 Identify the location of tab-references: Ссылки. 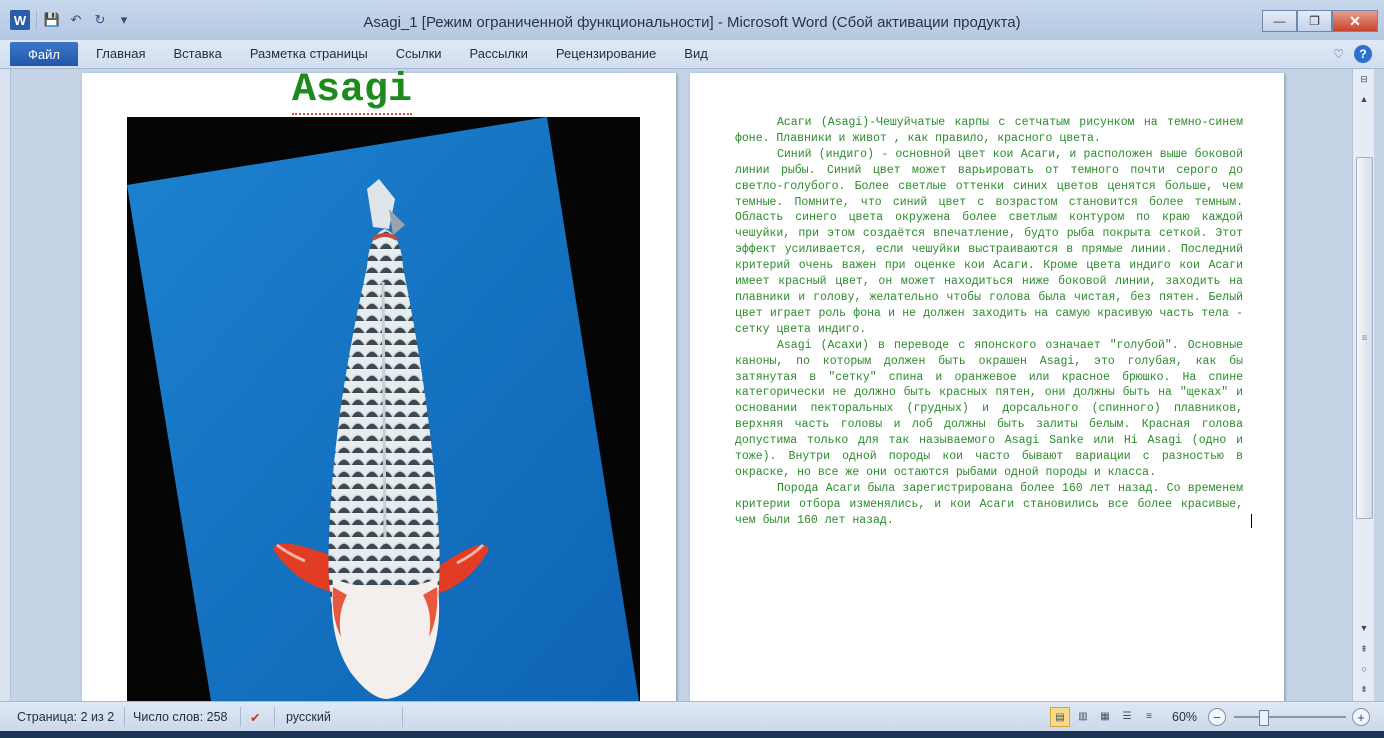
(419, 53).